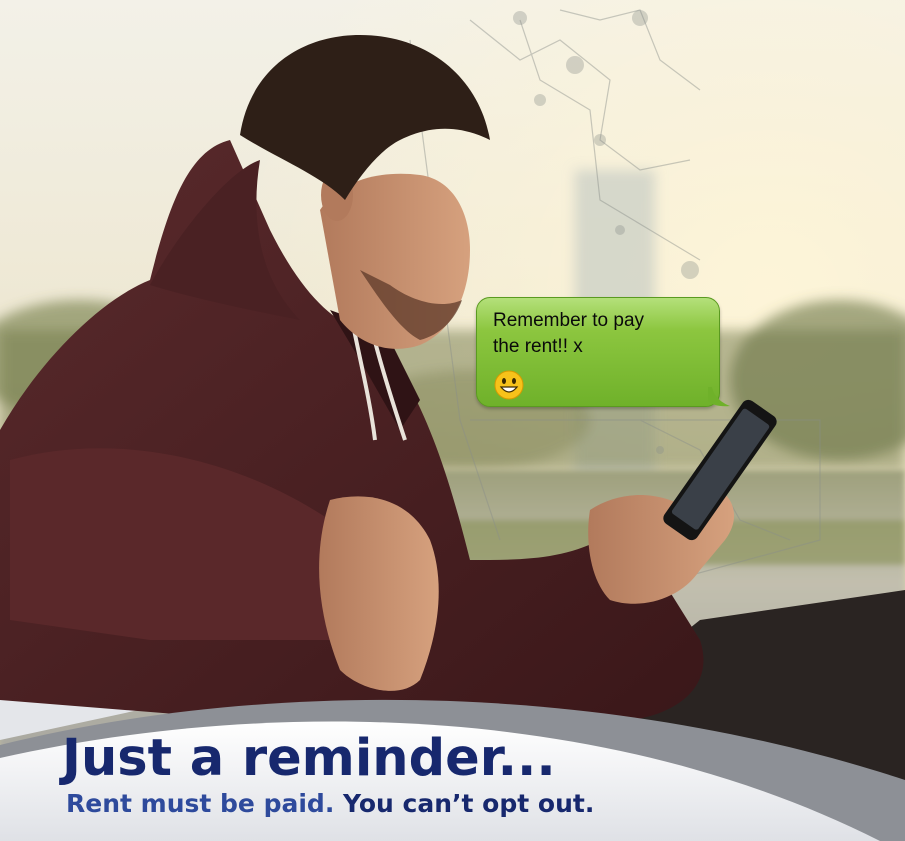 Image resolution: width=905 pixels, height=841 pixels. I want to click on subheadline: Rent must be paid. You can’t opt out., so click(330, 804).